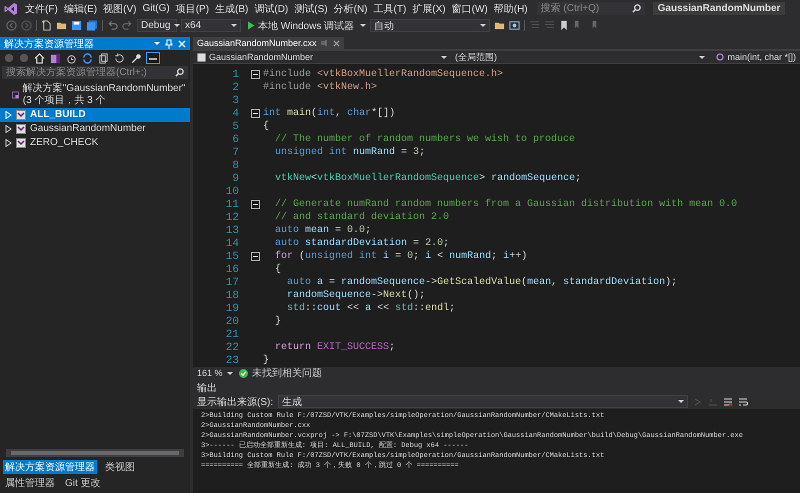 Image resolution: width=800 pixels, height=493 pixels. I want to click on project-tree-item: ALL_BUILD, so click(95, 115).